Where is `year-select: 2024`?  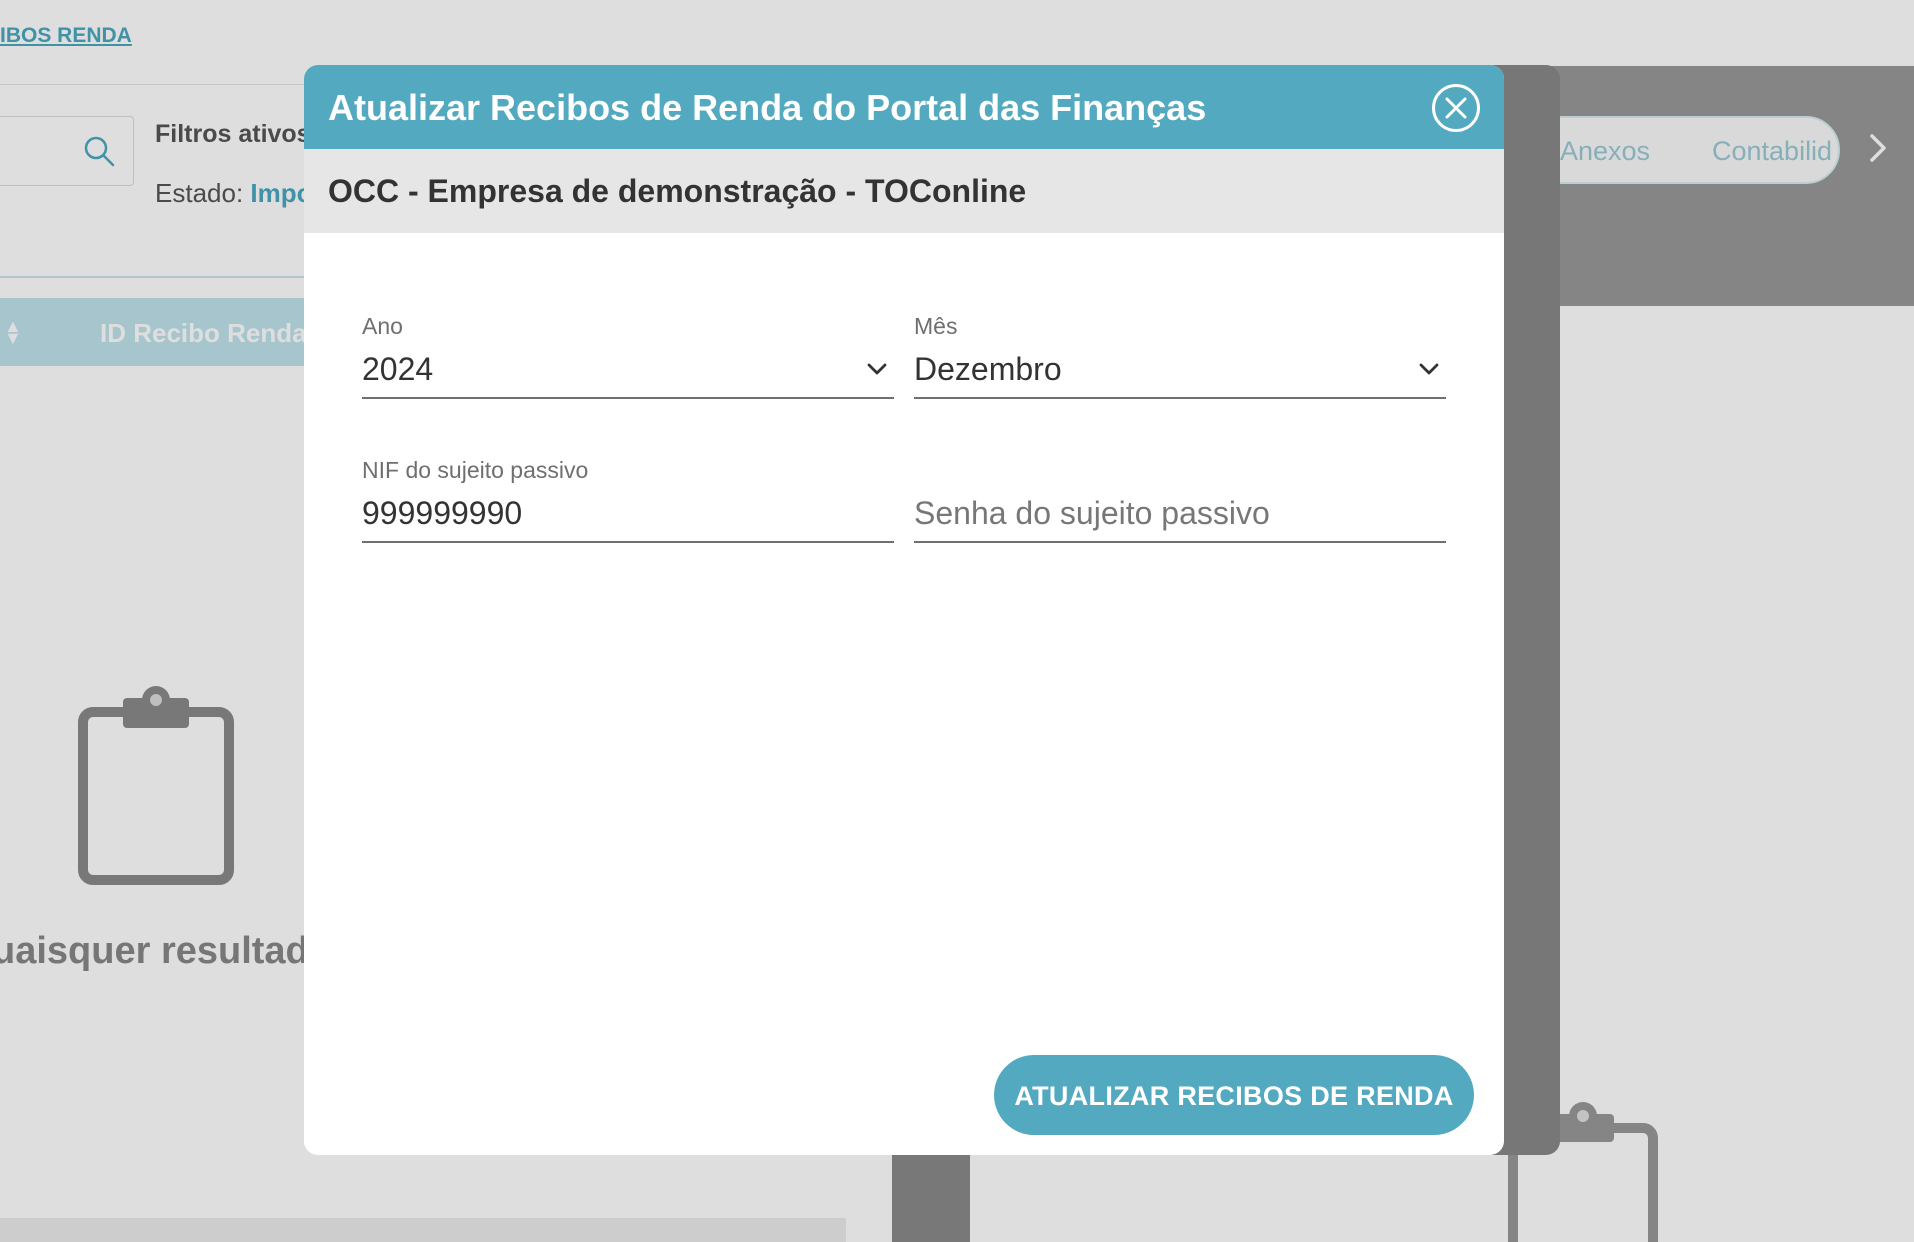 year-select: 2024 is located at coordinates (628, 373).